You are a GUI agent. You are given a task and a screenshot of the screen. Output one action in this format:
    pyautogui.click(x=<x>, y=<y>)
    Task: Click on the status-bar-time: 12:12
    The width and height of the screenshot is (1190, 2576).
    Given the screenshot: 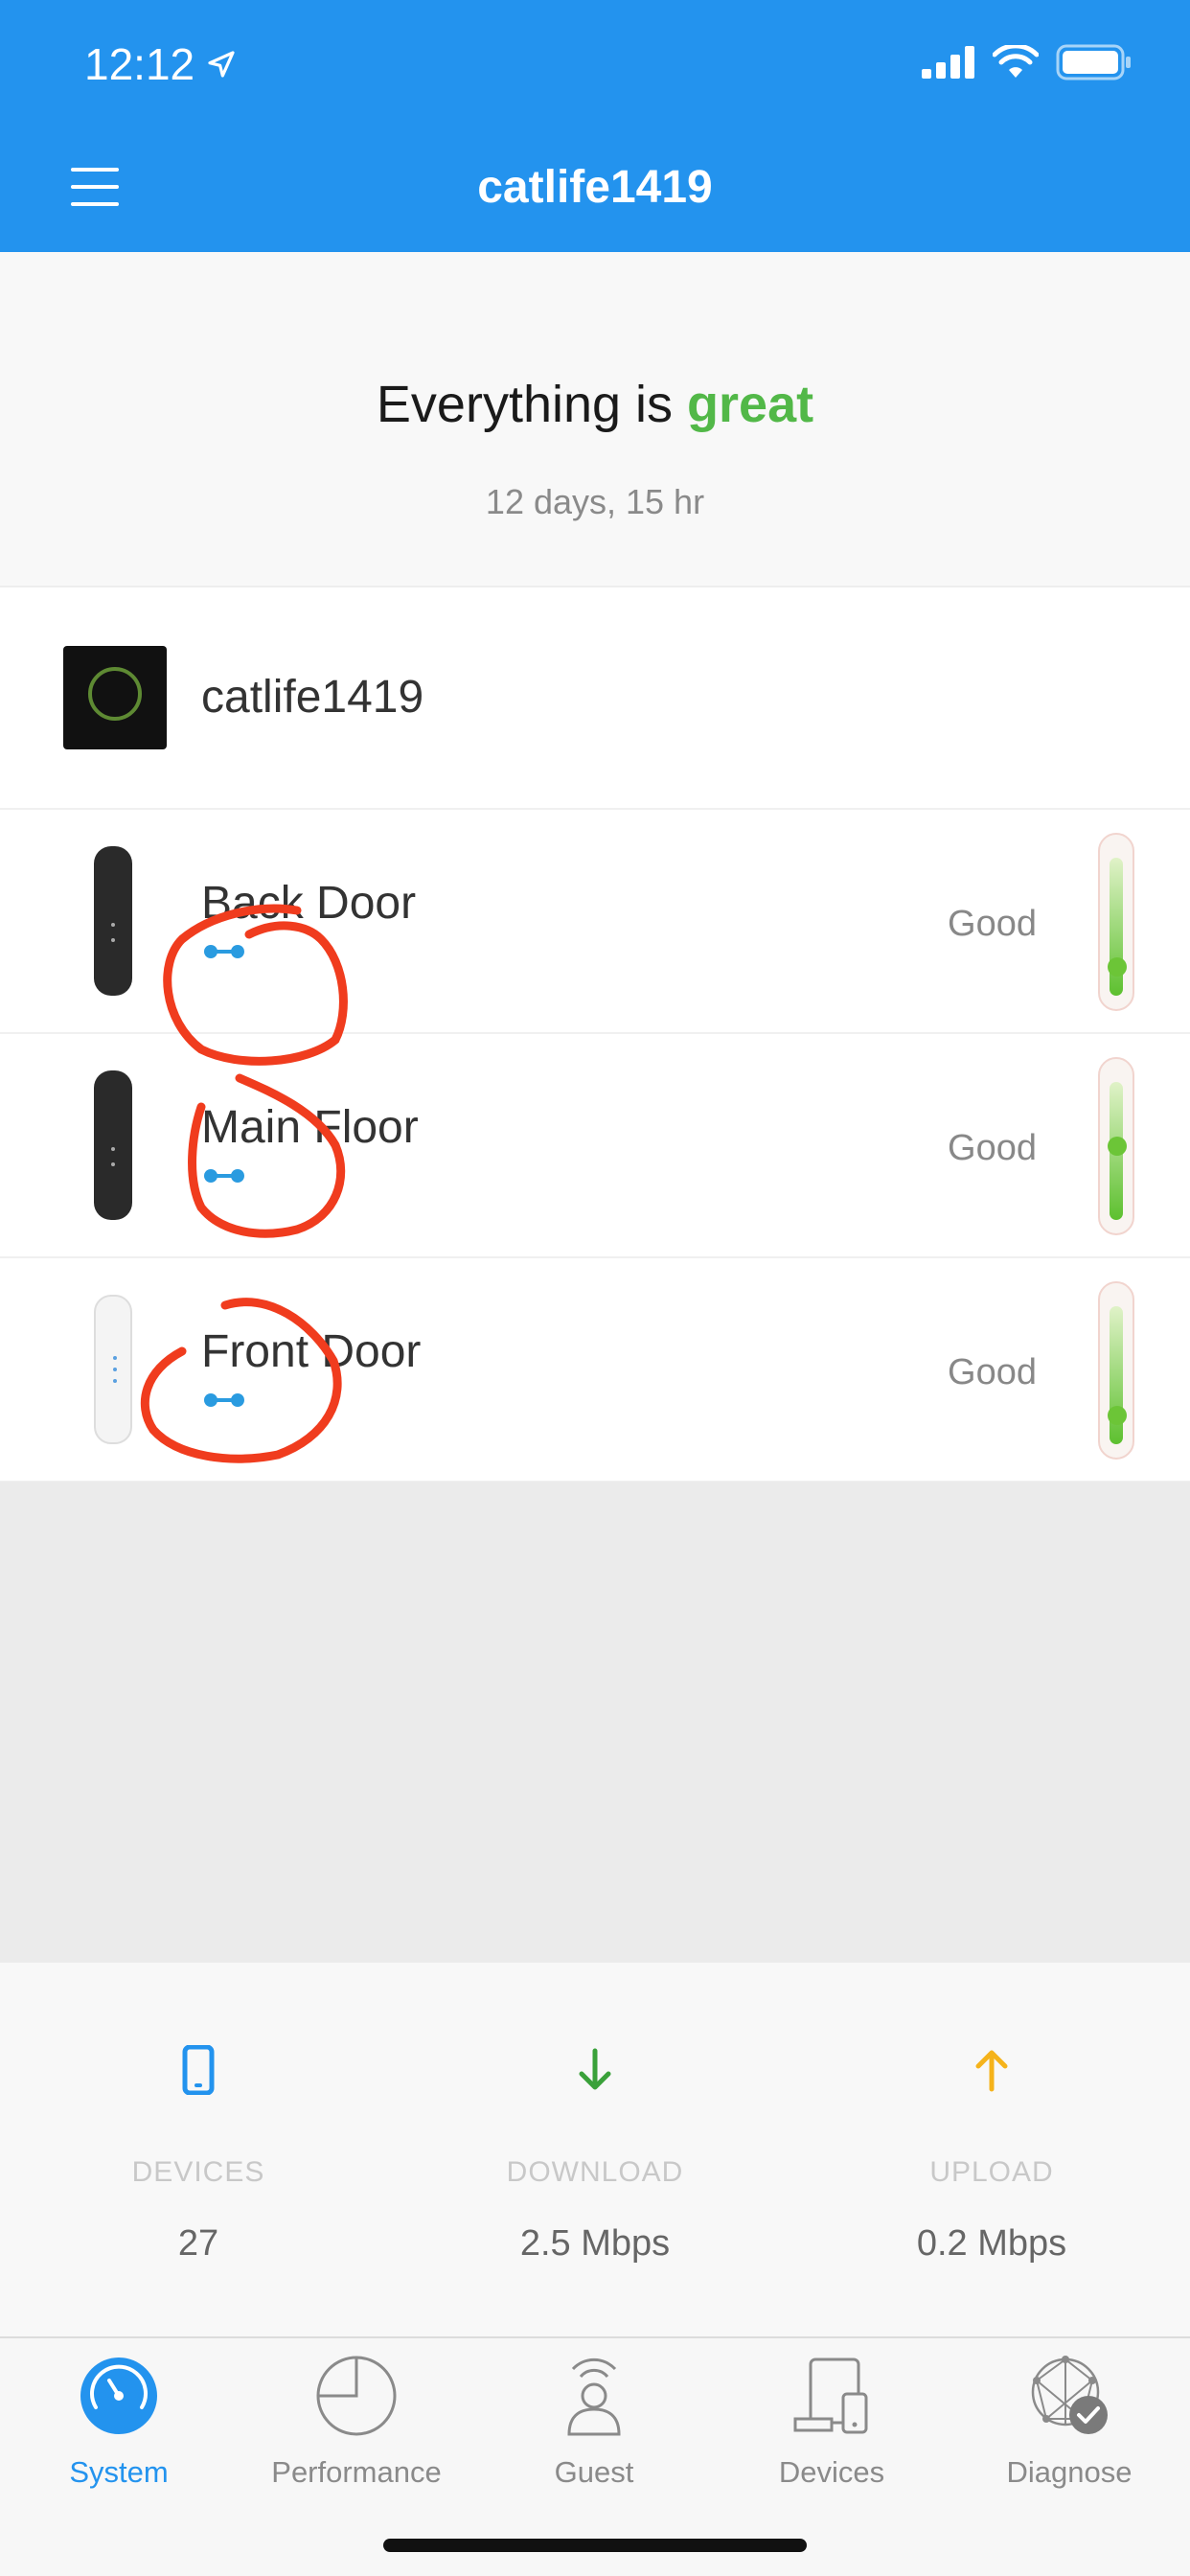 What is the action you would take?
    pyautogui.click(x=160, y=64)
    